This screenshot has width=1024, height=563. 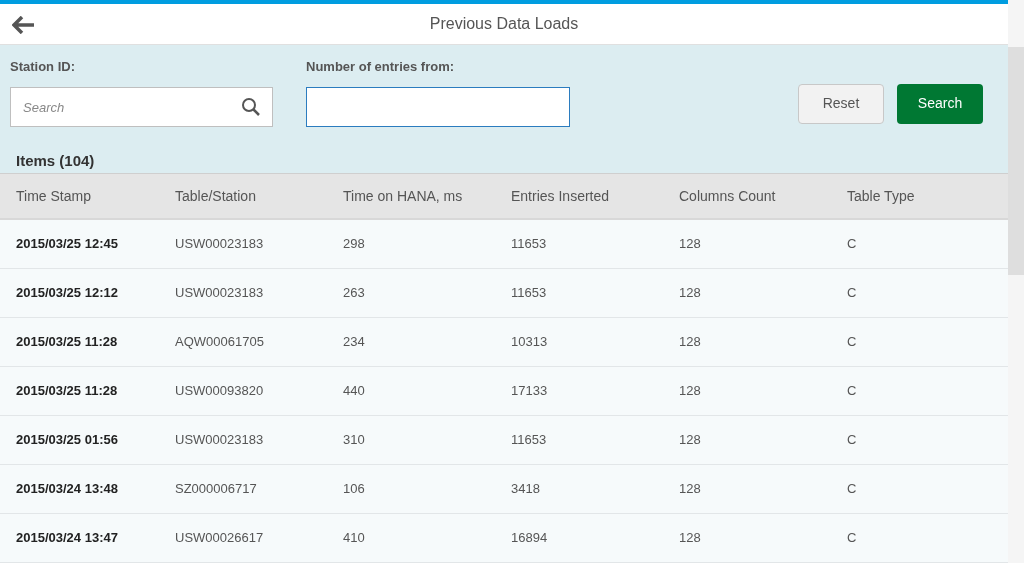 What do you see at coordinates (530, 391) in the screenshot?
I see `table-cell-text: 17133` at bounding box center [530, 391].